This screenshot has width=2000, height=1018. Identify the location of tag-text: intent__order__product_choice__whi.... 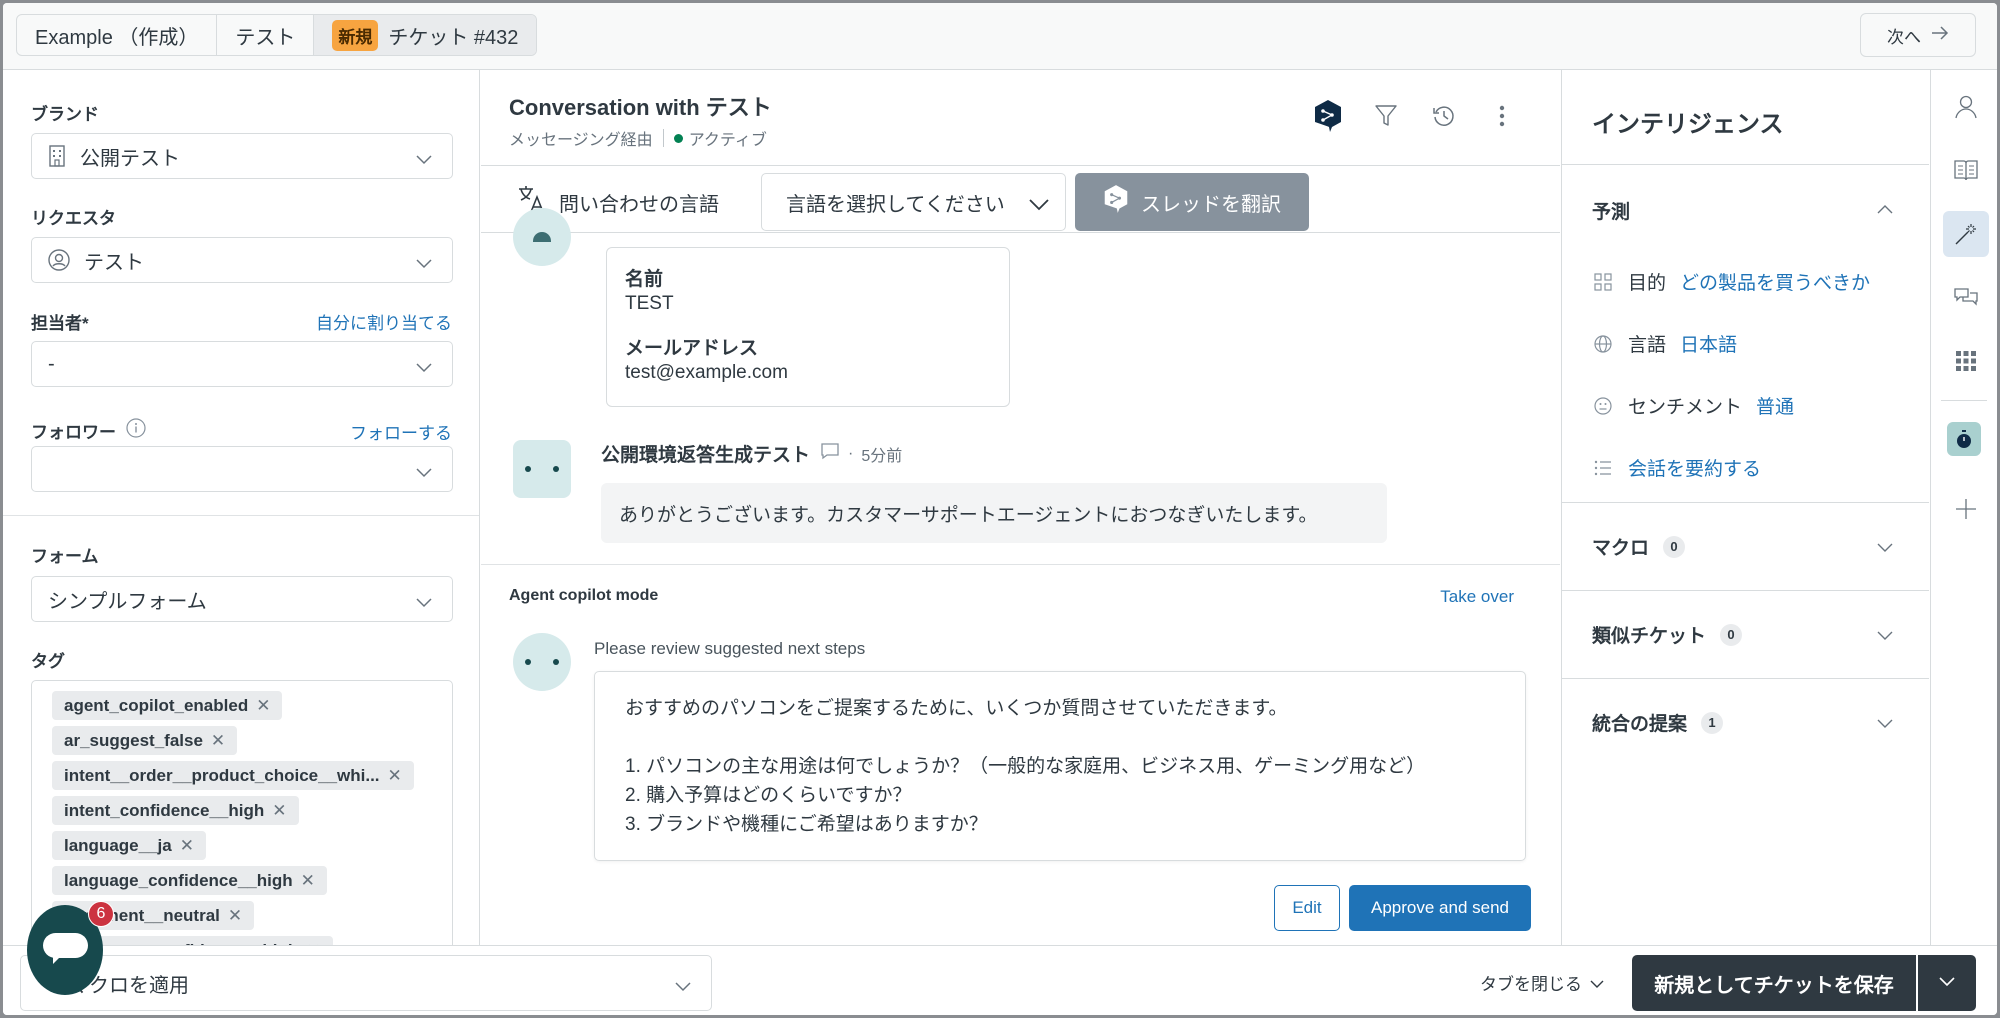
(222, 775).